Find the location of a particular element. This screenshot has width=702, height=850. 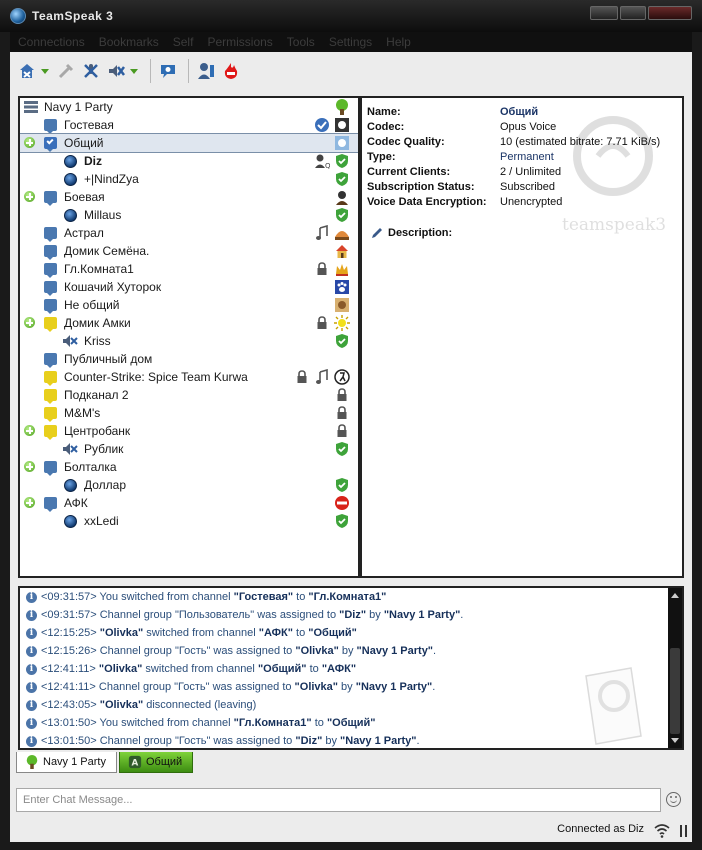

channel-row: Центробанк is located at coordinates (189, 431).